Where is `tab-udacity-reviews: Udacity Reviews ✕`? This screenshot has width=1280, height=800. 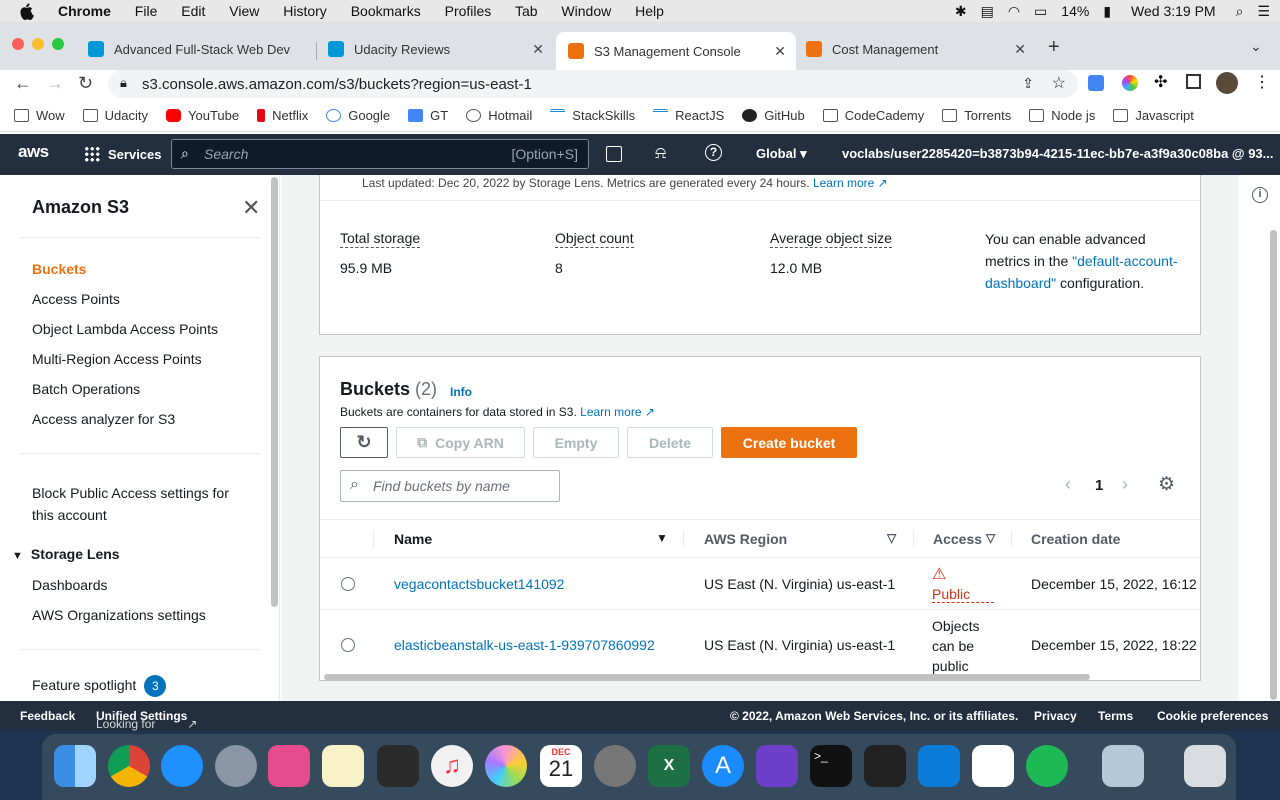 tab-udacity-reviews: Udacity Reviews ✕ is located at coordinates (441, 49).